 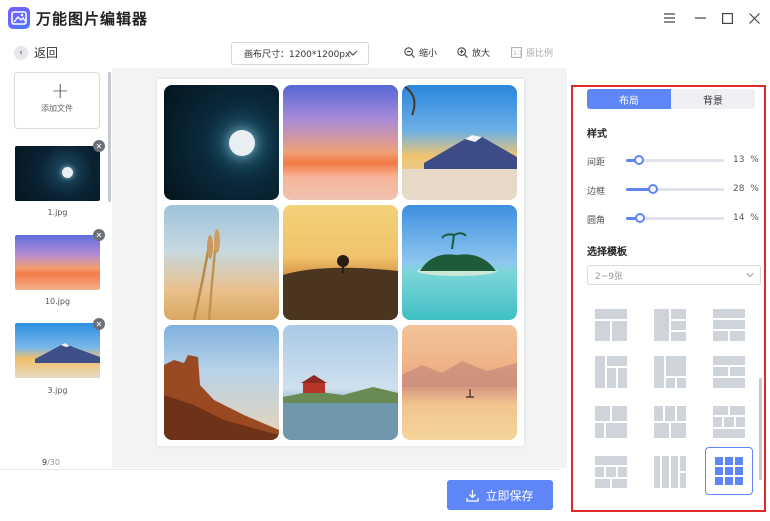 I want to click on zoom-out-icon, so click(x=409, y=52).